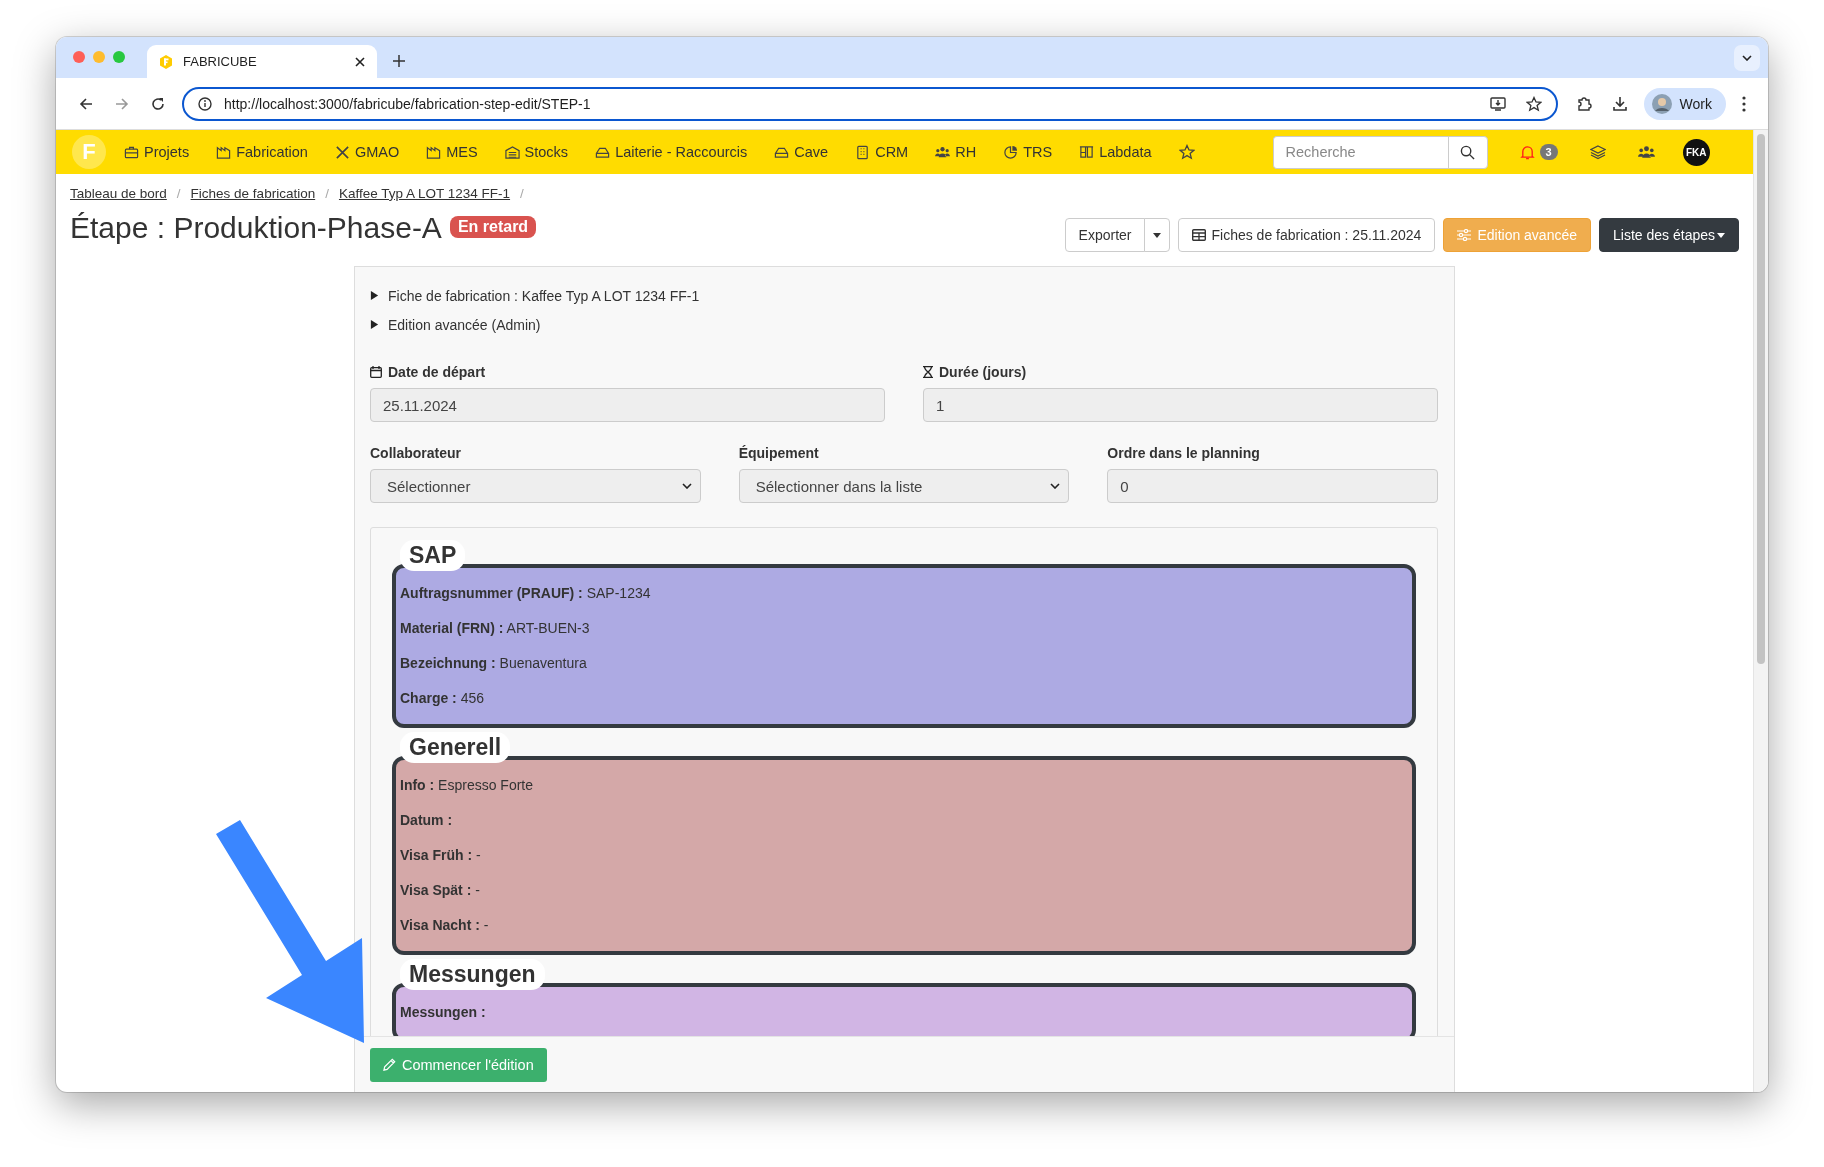 Image resolution: width=1824 pixels, height=1167 pixels. What do you see at coordinates (1497, 103) in the screenshot?
I see `install-app-icon` at bounding box center [1497, 103].